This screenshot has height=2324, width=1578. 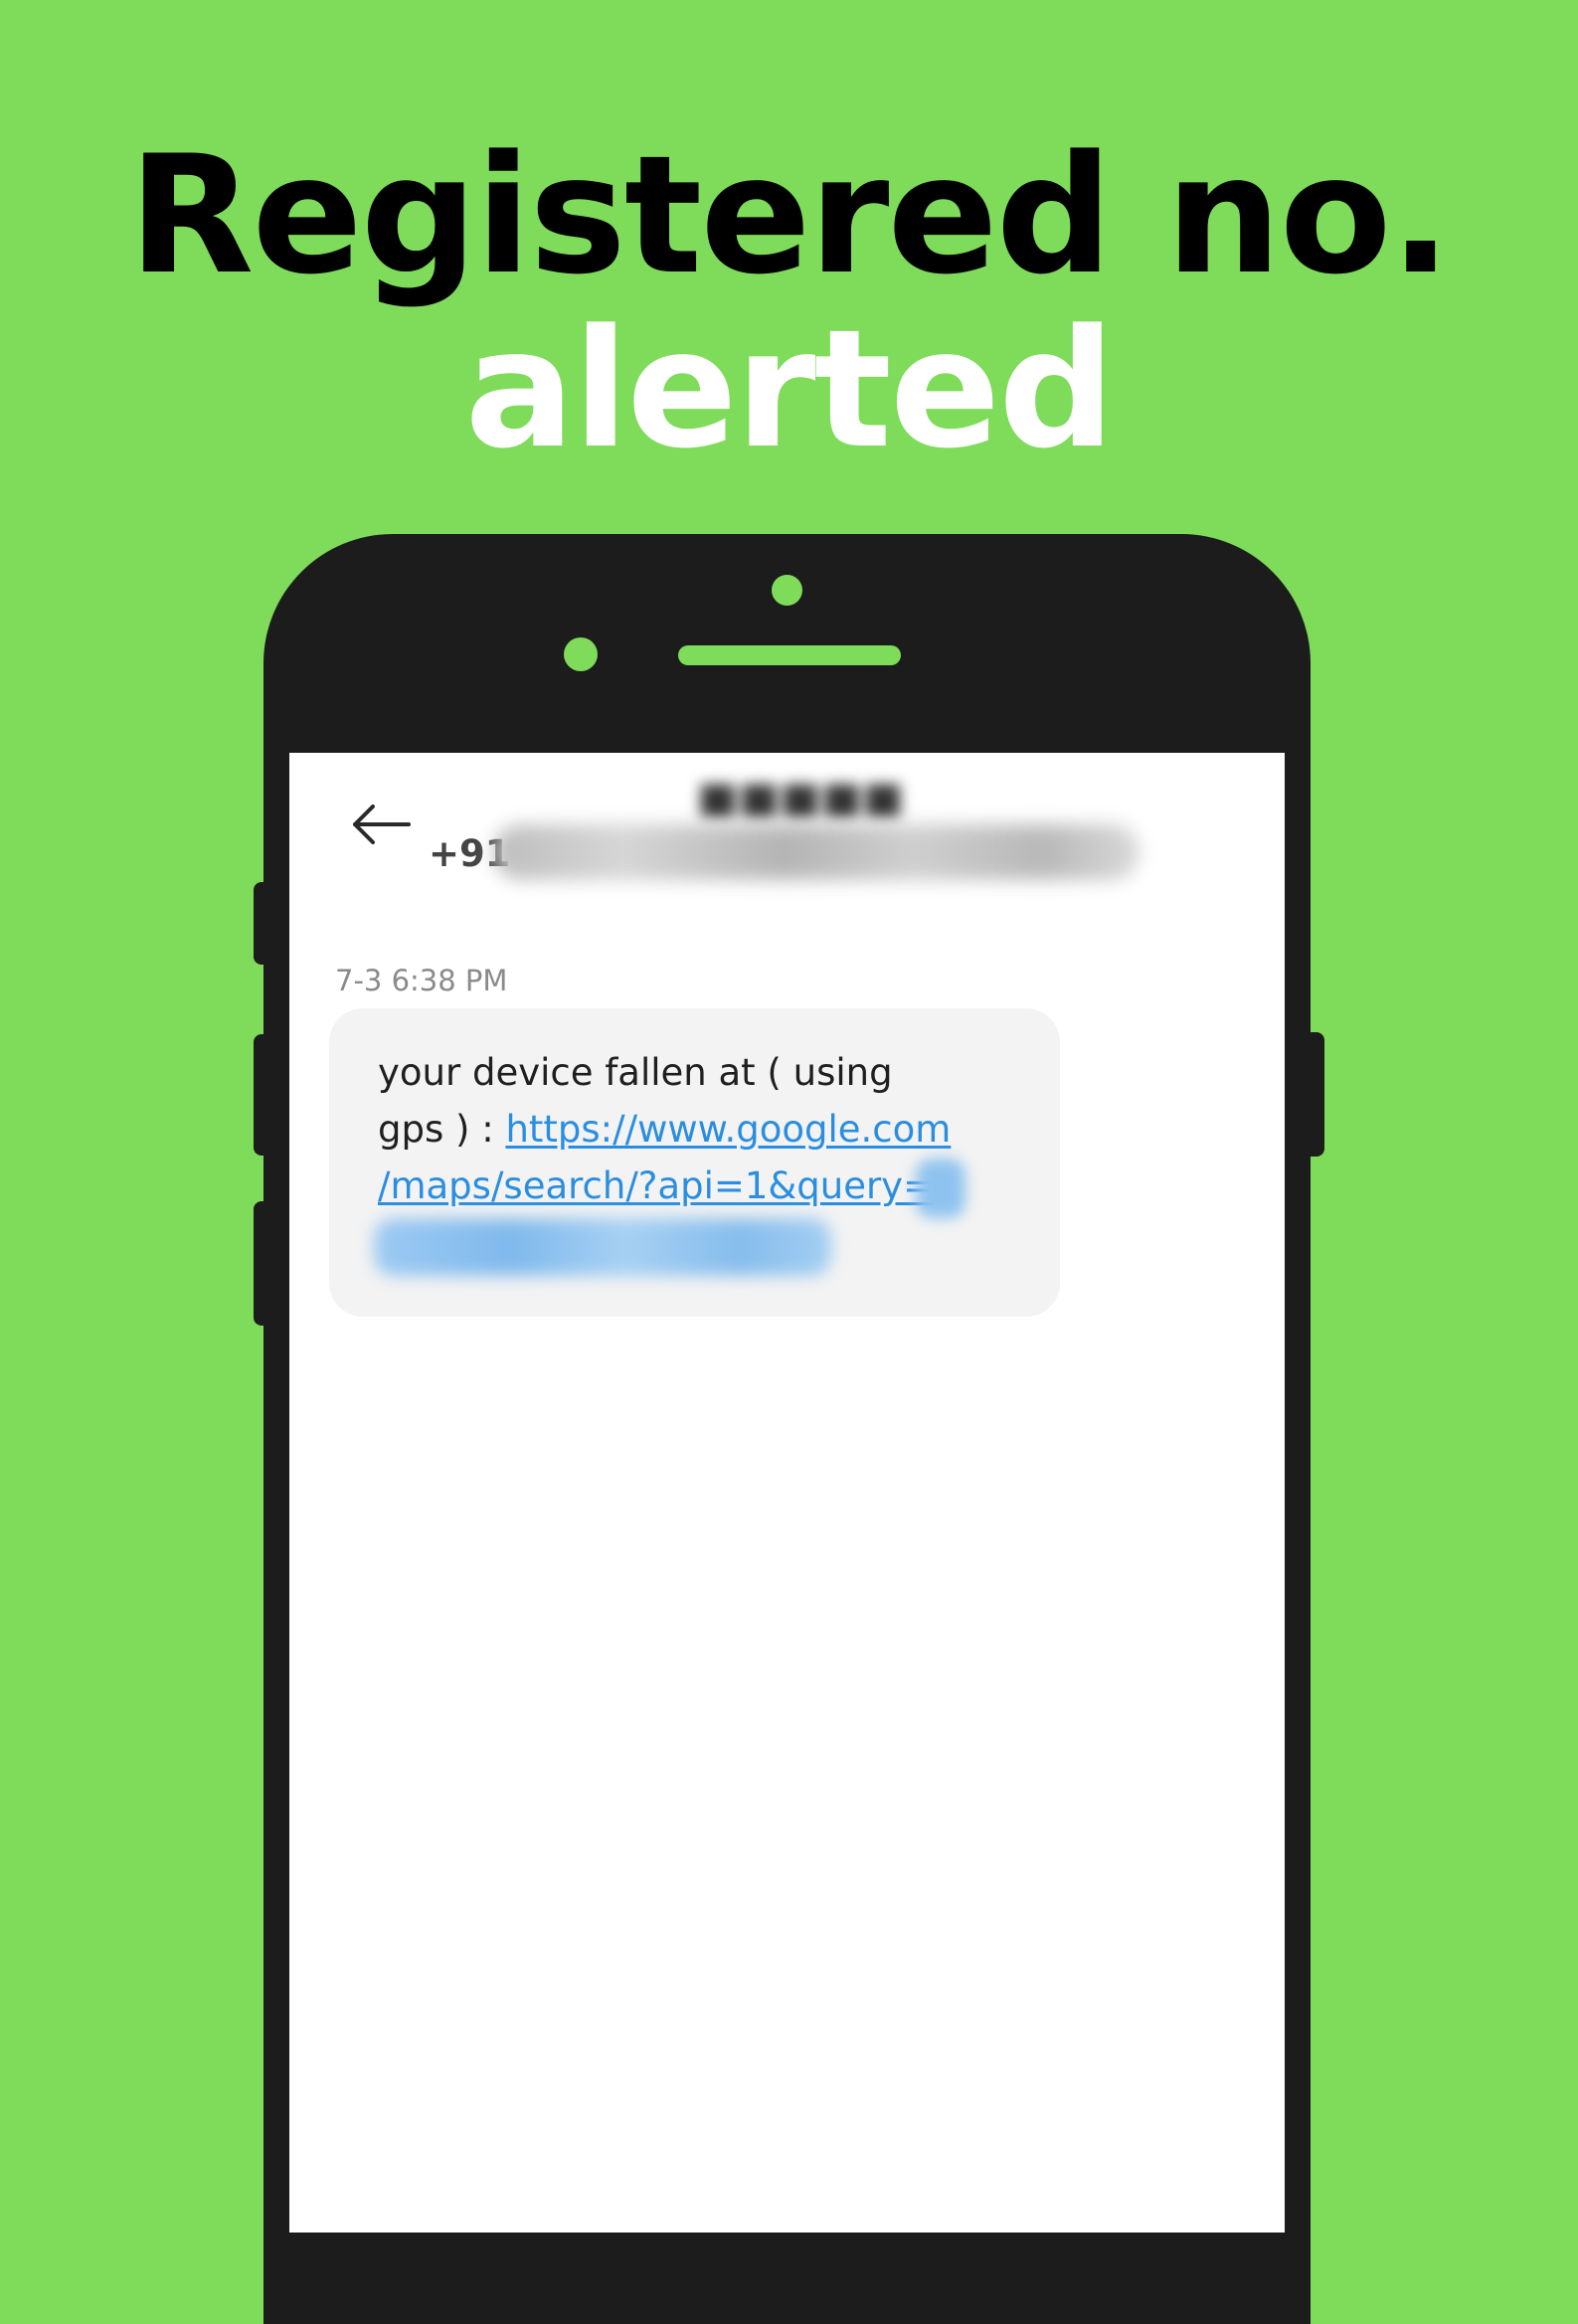 What do you see at coordinates (787, 590) in the screenshot?
I see `front-camera-dot` at bounding box center [787, 590].